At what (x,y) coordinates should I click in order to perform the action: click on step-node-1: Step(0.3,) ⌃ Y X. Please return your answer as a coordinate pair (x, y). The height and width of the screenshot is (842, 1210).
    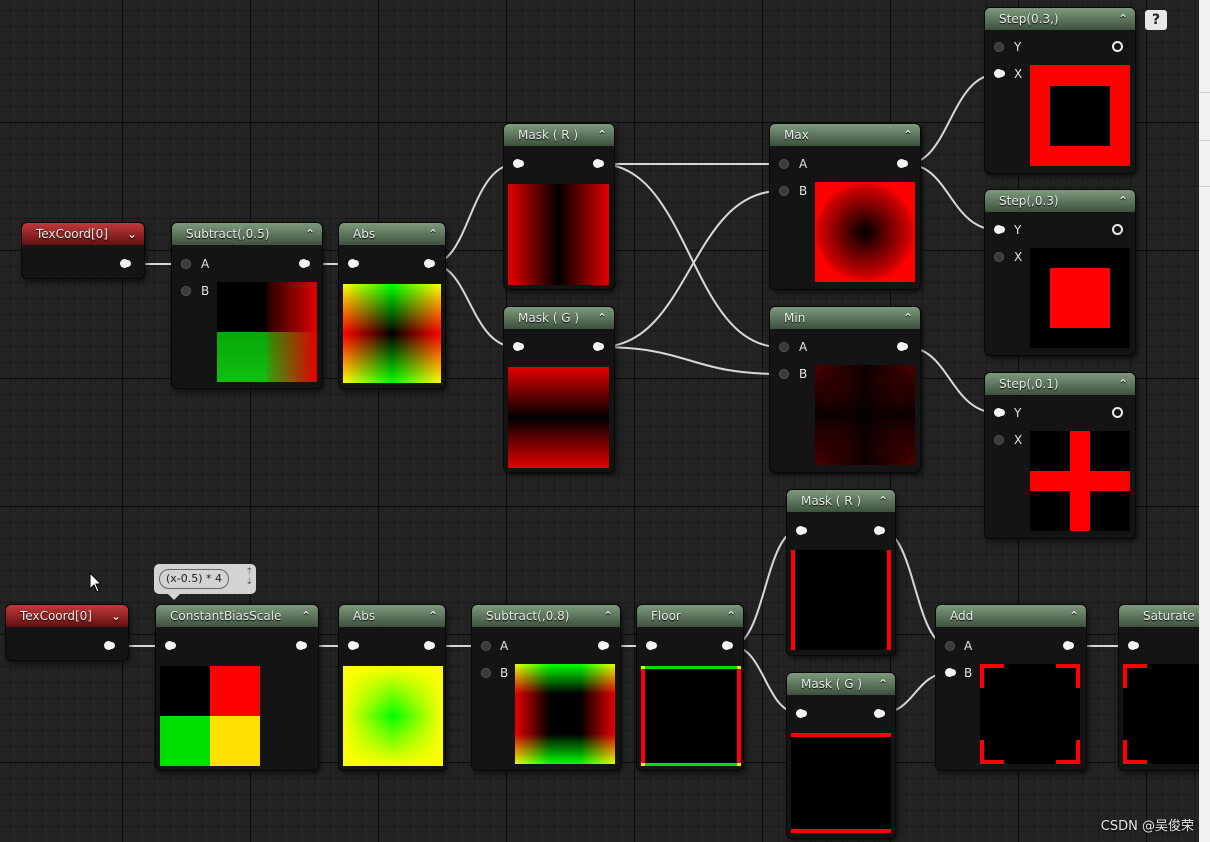
    Looking at the image, I should click on (1060, 90).